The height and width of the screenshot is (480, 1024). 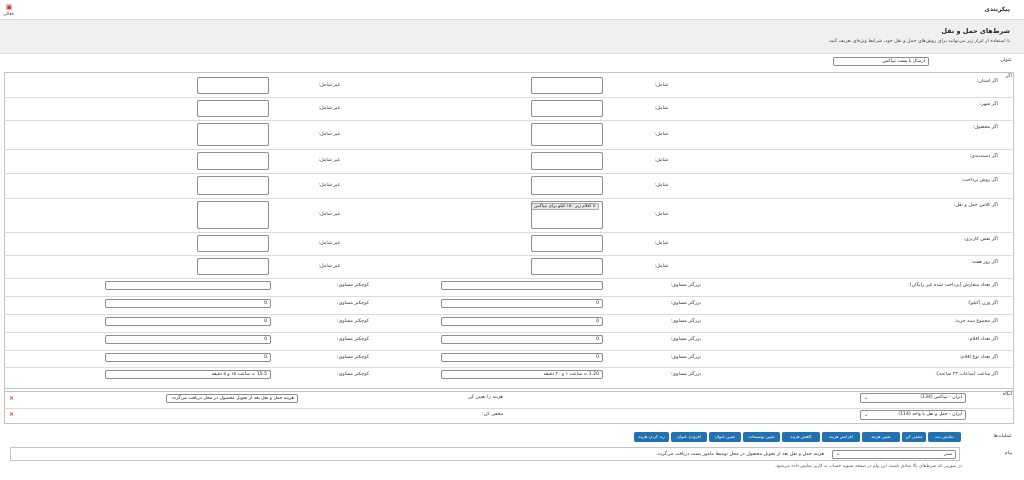 I want to click on include-input: × اقلام زیر ۱۵۰ کیلو برای تیپاکس, so click(x=567, y=215).